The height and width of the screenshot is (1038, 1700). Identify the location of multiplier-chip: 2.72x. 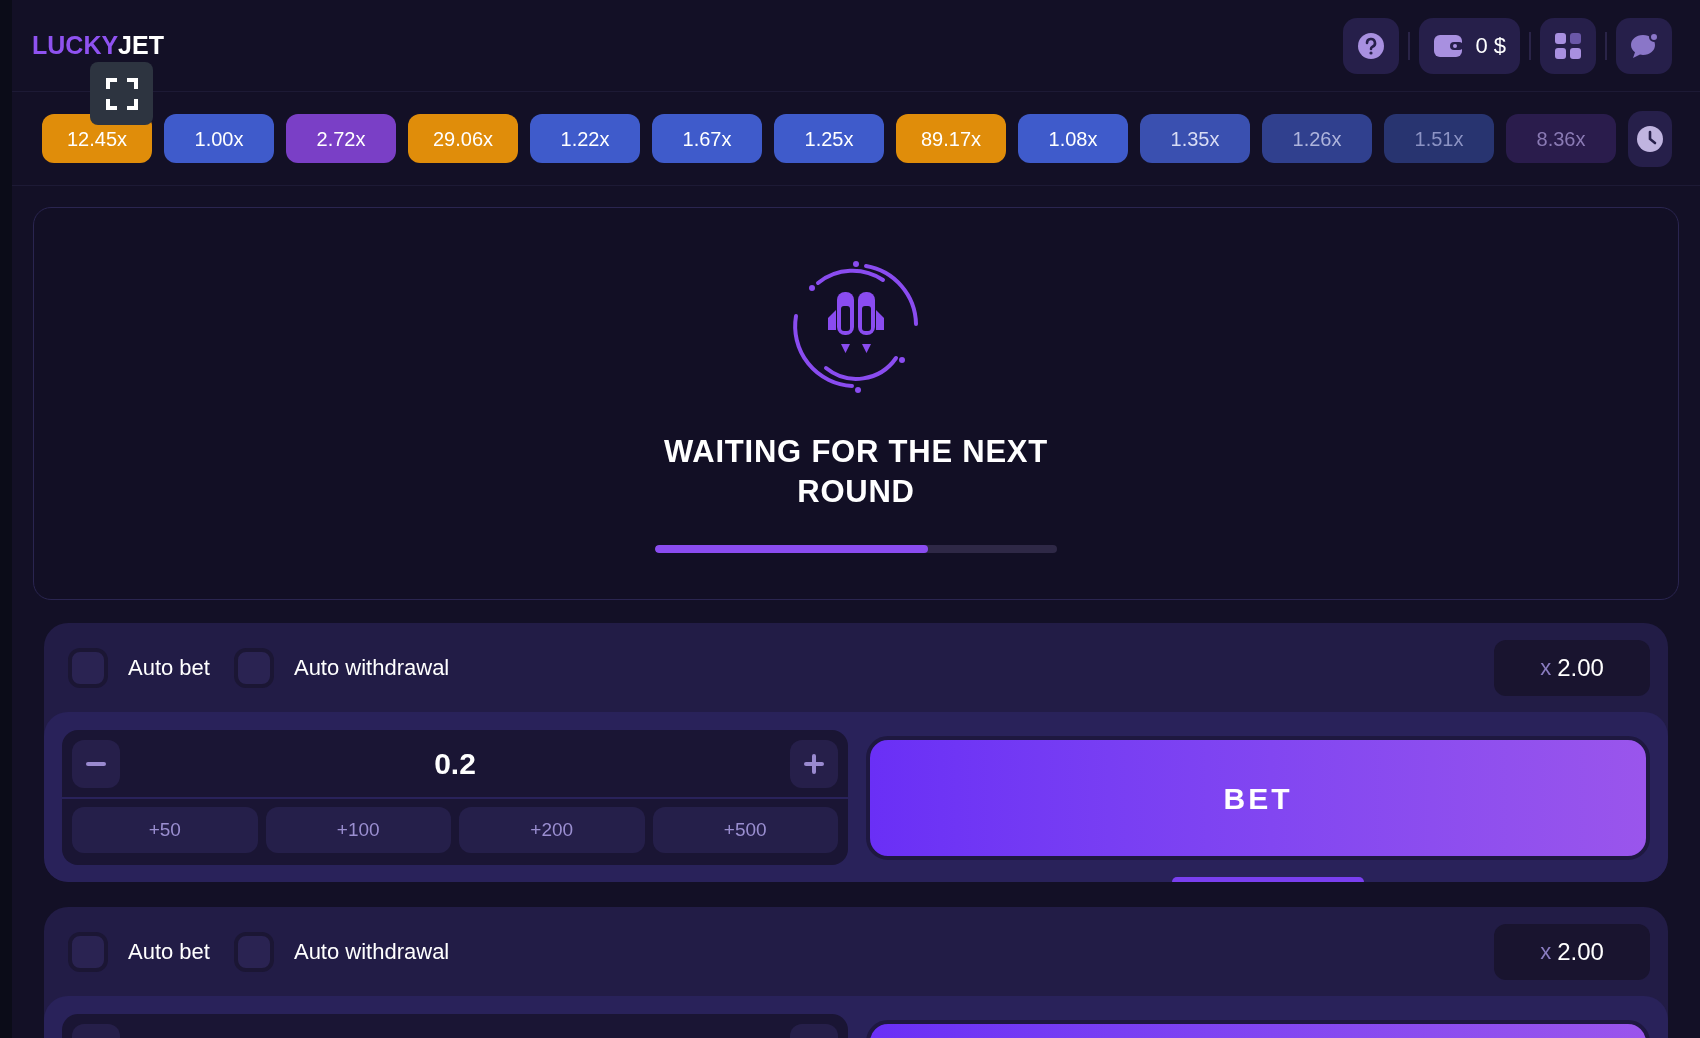
(341, 138).